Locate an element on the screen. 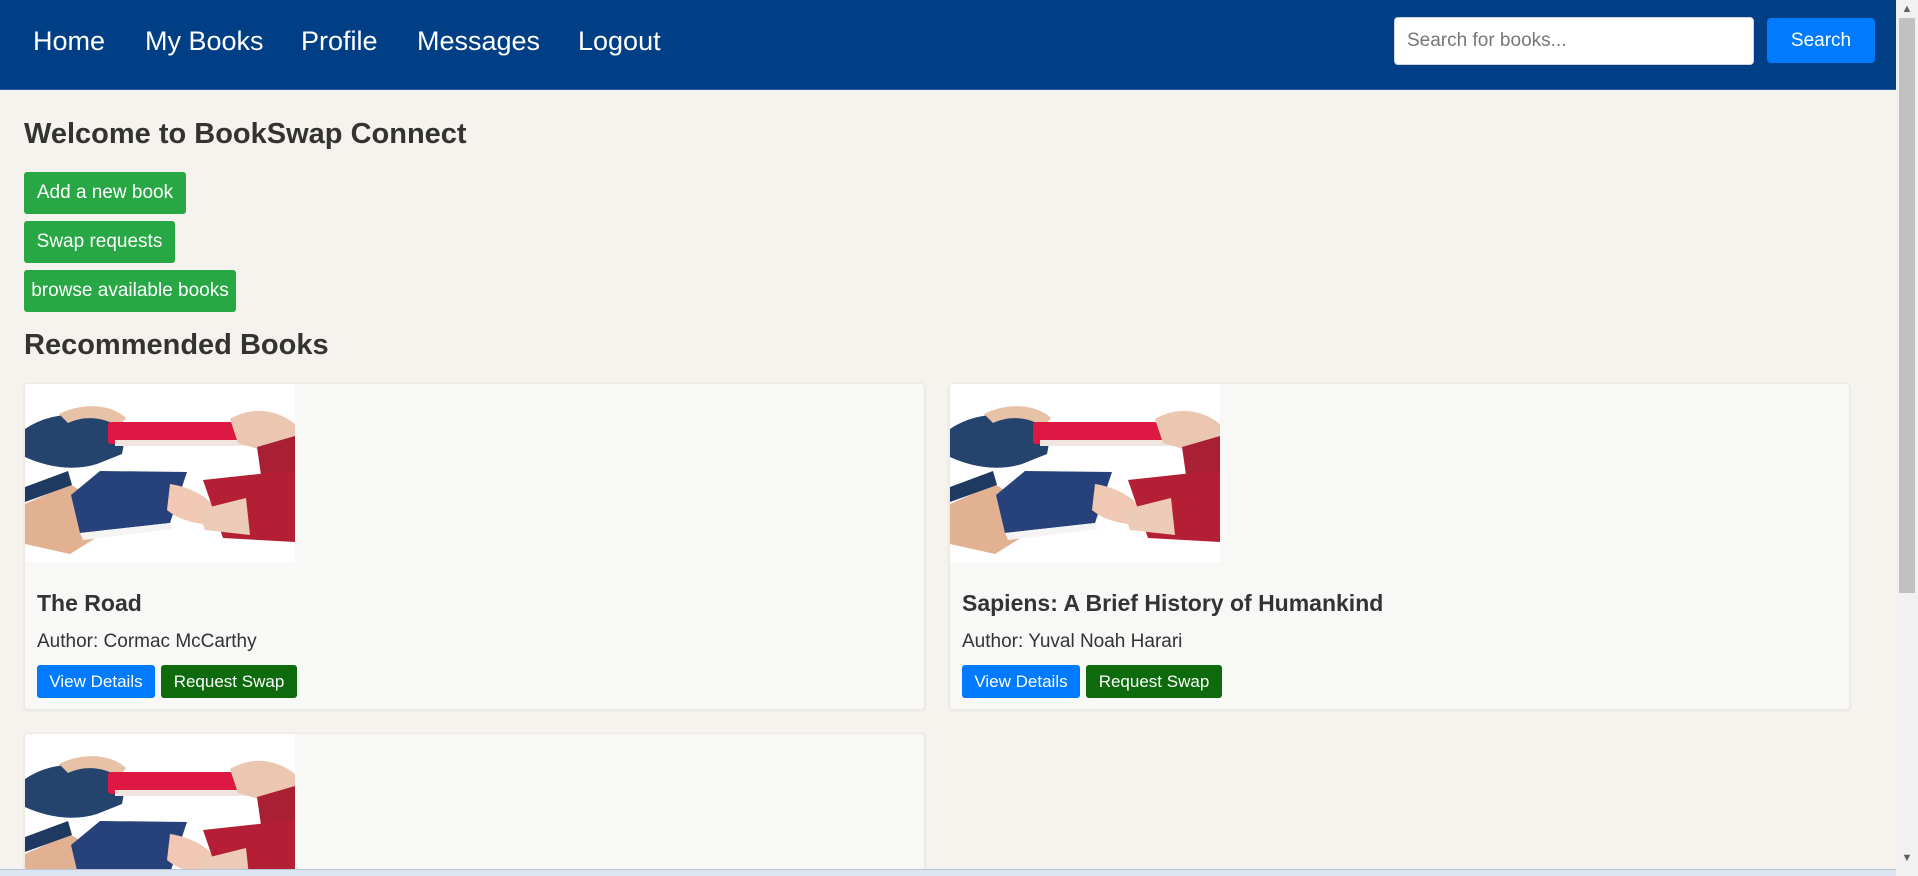 The image size is (1918, 876). book-author: Author: Cormac McCarthy is located at coordinates (147, 641).